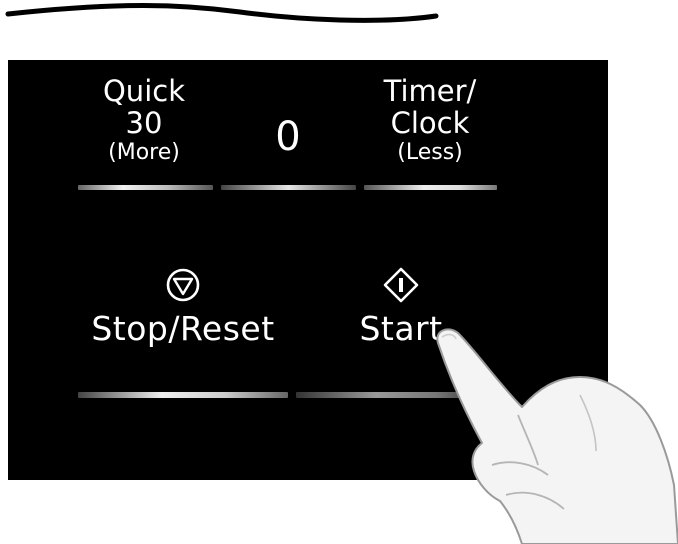  I want to click on stop-reset-underline, so click(183, 395).